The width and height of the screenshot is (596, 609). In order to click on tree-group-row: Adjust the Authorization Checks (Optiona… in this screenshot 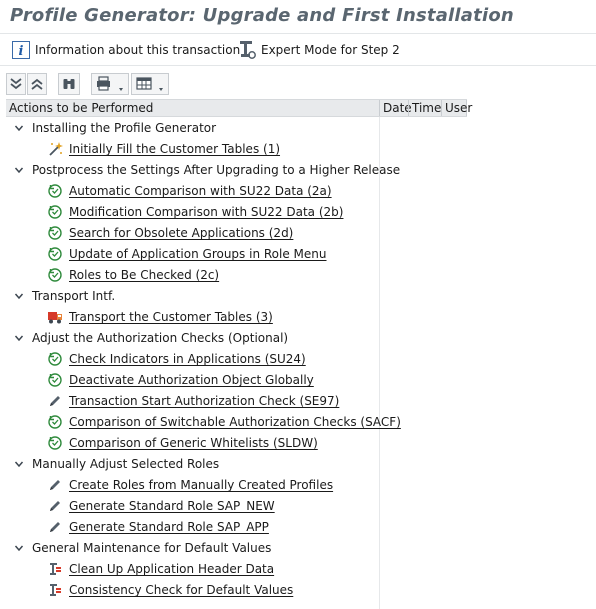, I will do `click(189, 338)`.